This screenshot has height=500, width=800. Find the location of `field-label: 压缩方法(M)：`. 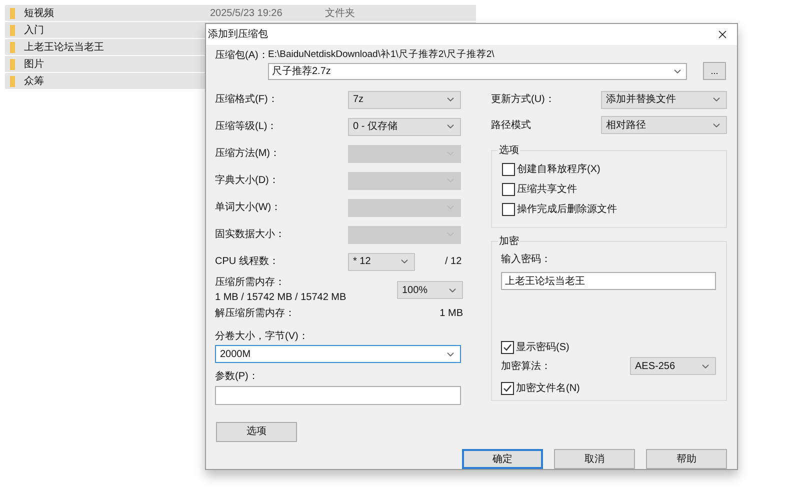

field-label: 压缩方法(M)： is located at coordinates (248, 153).